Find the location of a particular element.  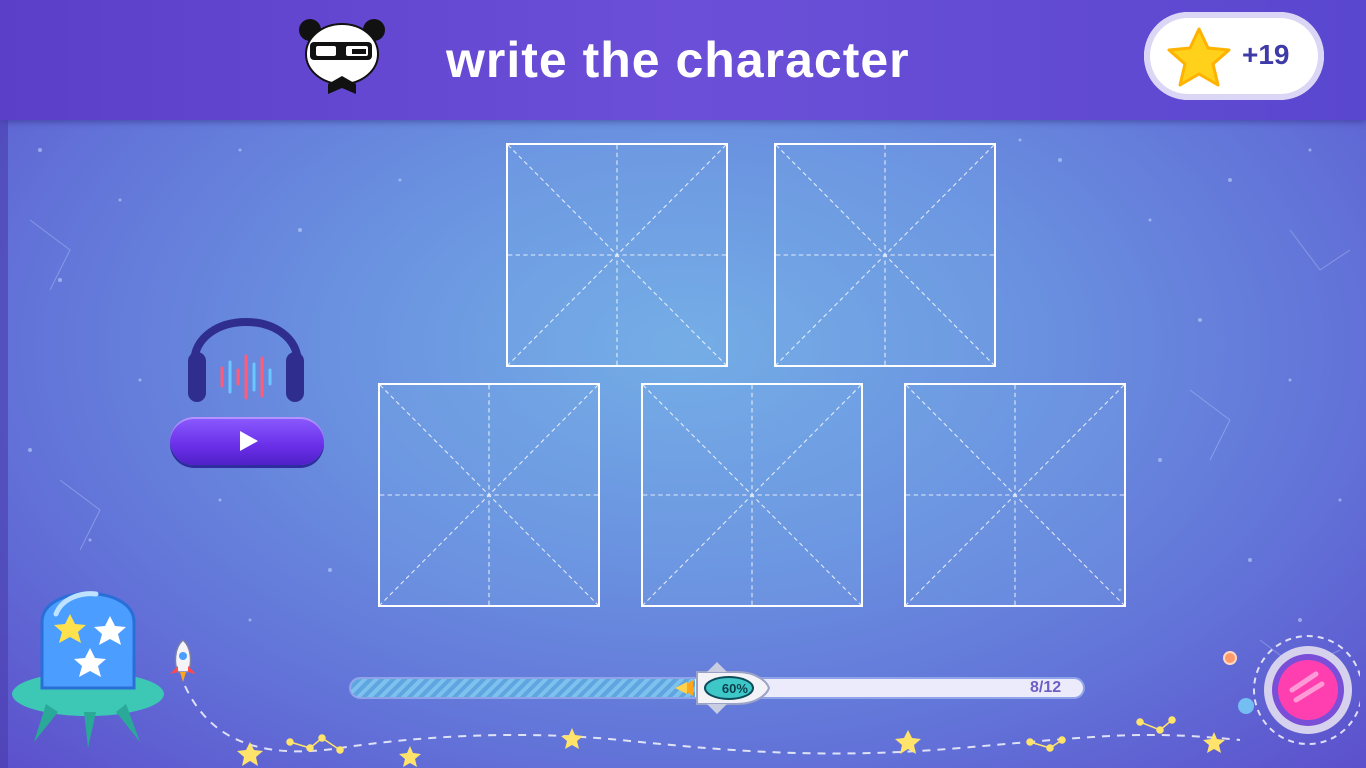

headphones-icon is located at coordinates (246, 360).